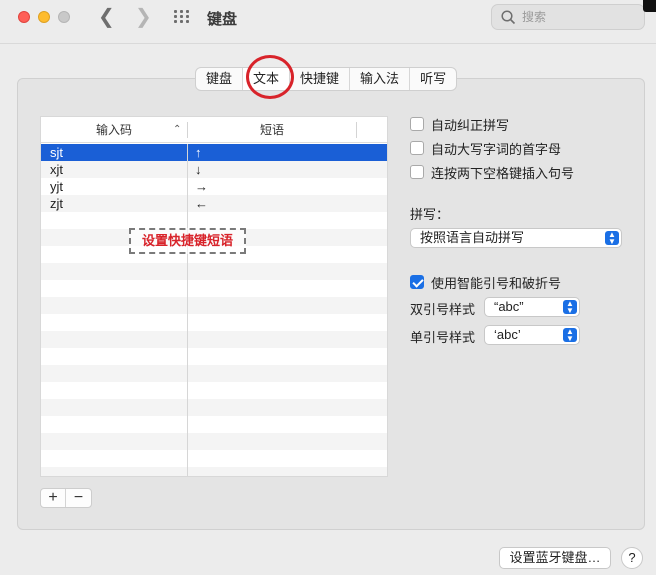 The image size is (656, 575). Describe the element at coordinates (198, 152) in the screenshot. I see `cell-with: ↑` at that location.